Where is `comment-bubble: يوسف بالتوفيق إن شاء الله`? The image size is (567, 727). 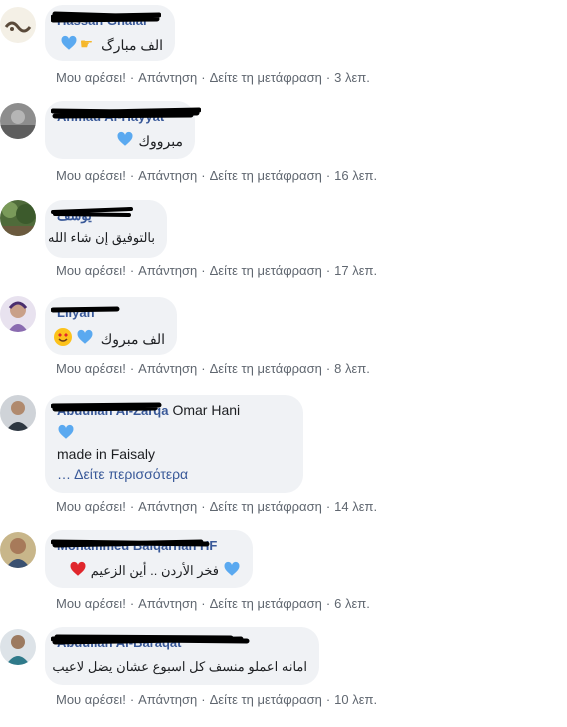
comment-bubble: يوسف بالتوفيق إن شاء الله is located at coordinates (106, 229).